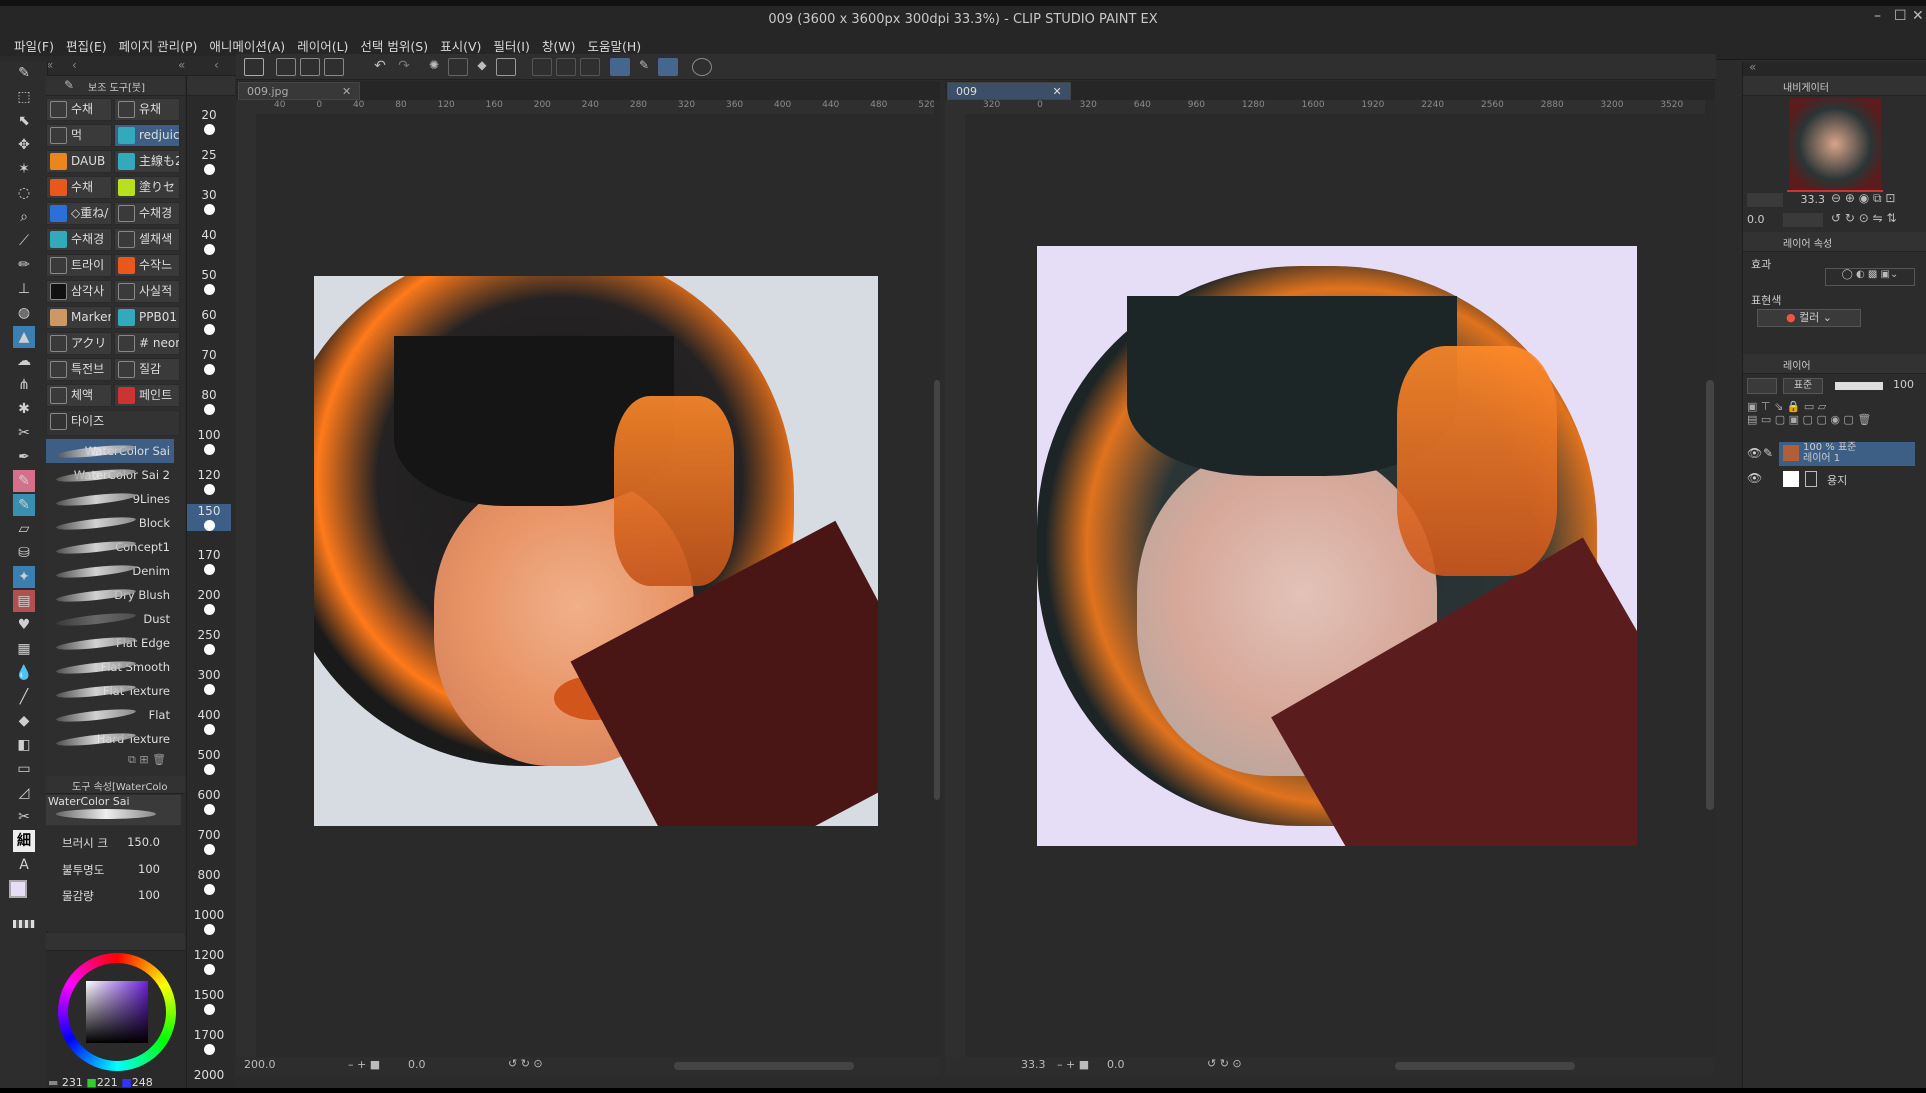  I want to click on brush-icon: ✎, so click(24, 505).